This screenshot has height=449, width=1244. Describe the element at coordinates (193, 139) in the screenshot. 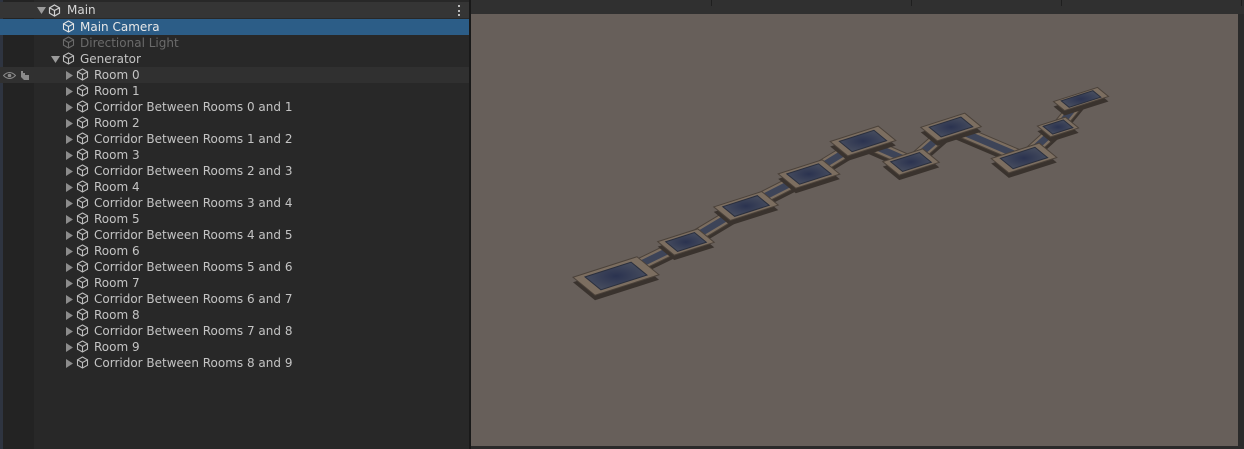

I see `item-label: Corridor Between Rooms 1 and 2` at that location.